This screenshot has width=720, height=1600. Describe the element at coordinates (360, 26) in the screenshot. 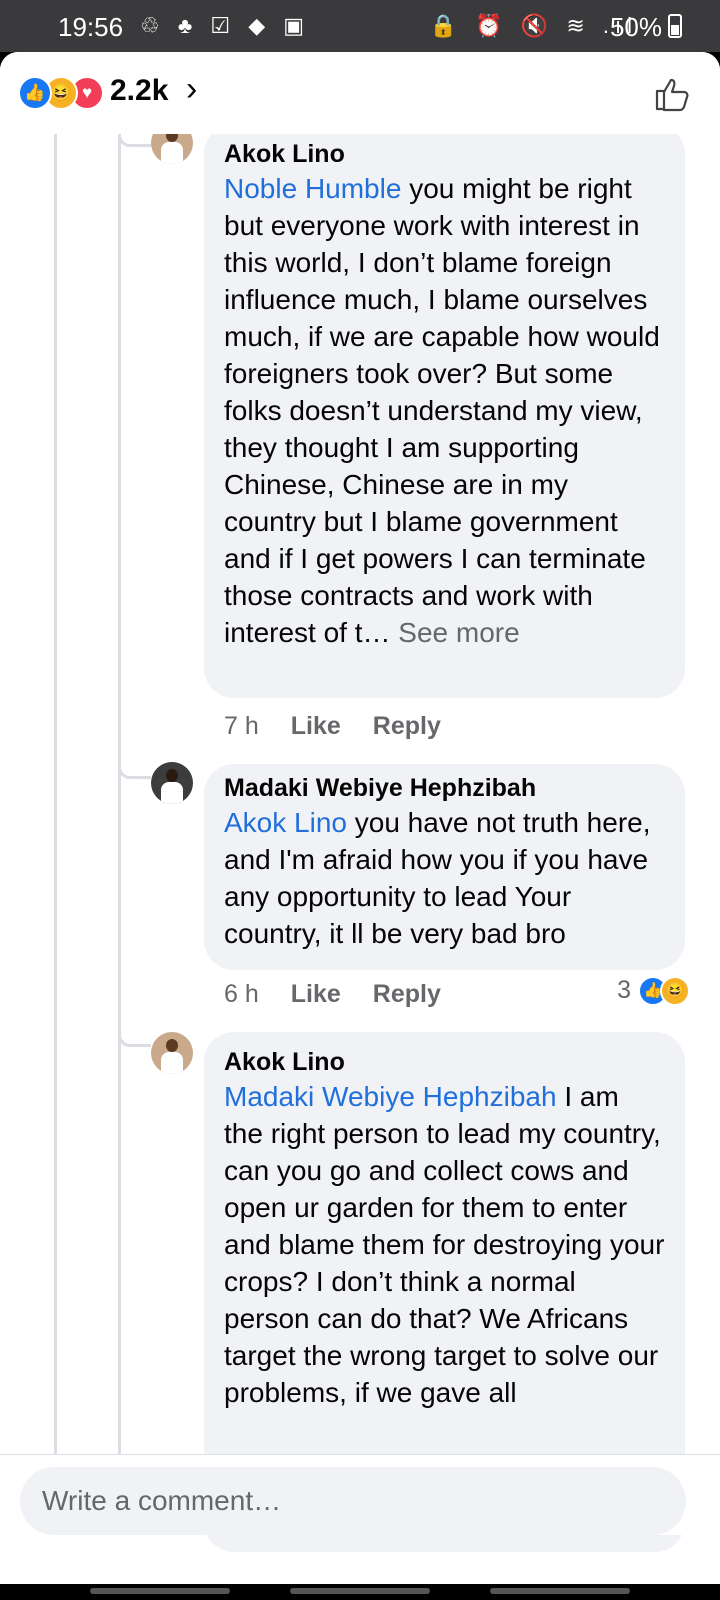

I see `status-bar: 19:56 ♲ ♣ ☑ ◆ ▣ 🔒 ⏰ 🔇 ≋ .ıl 50%` at that location.